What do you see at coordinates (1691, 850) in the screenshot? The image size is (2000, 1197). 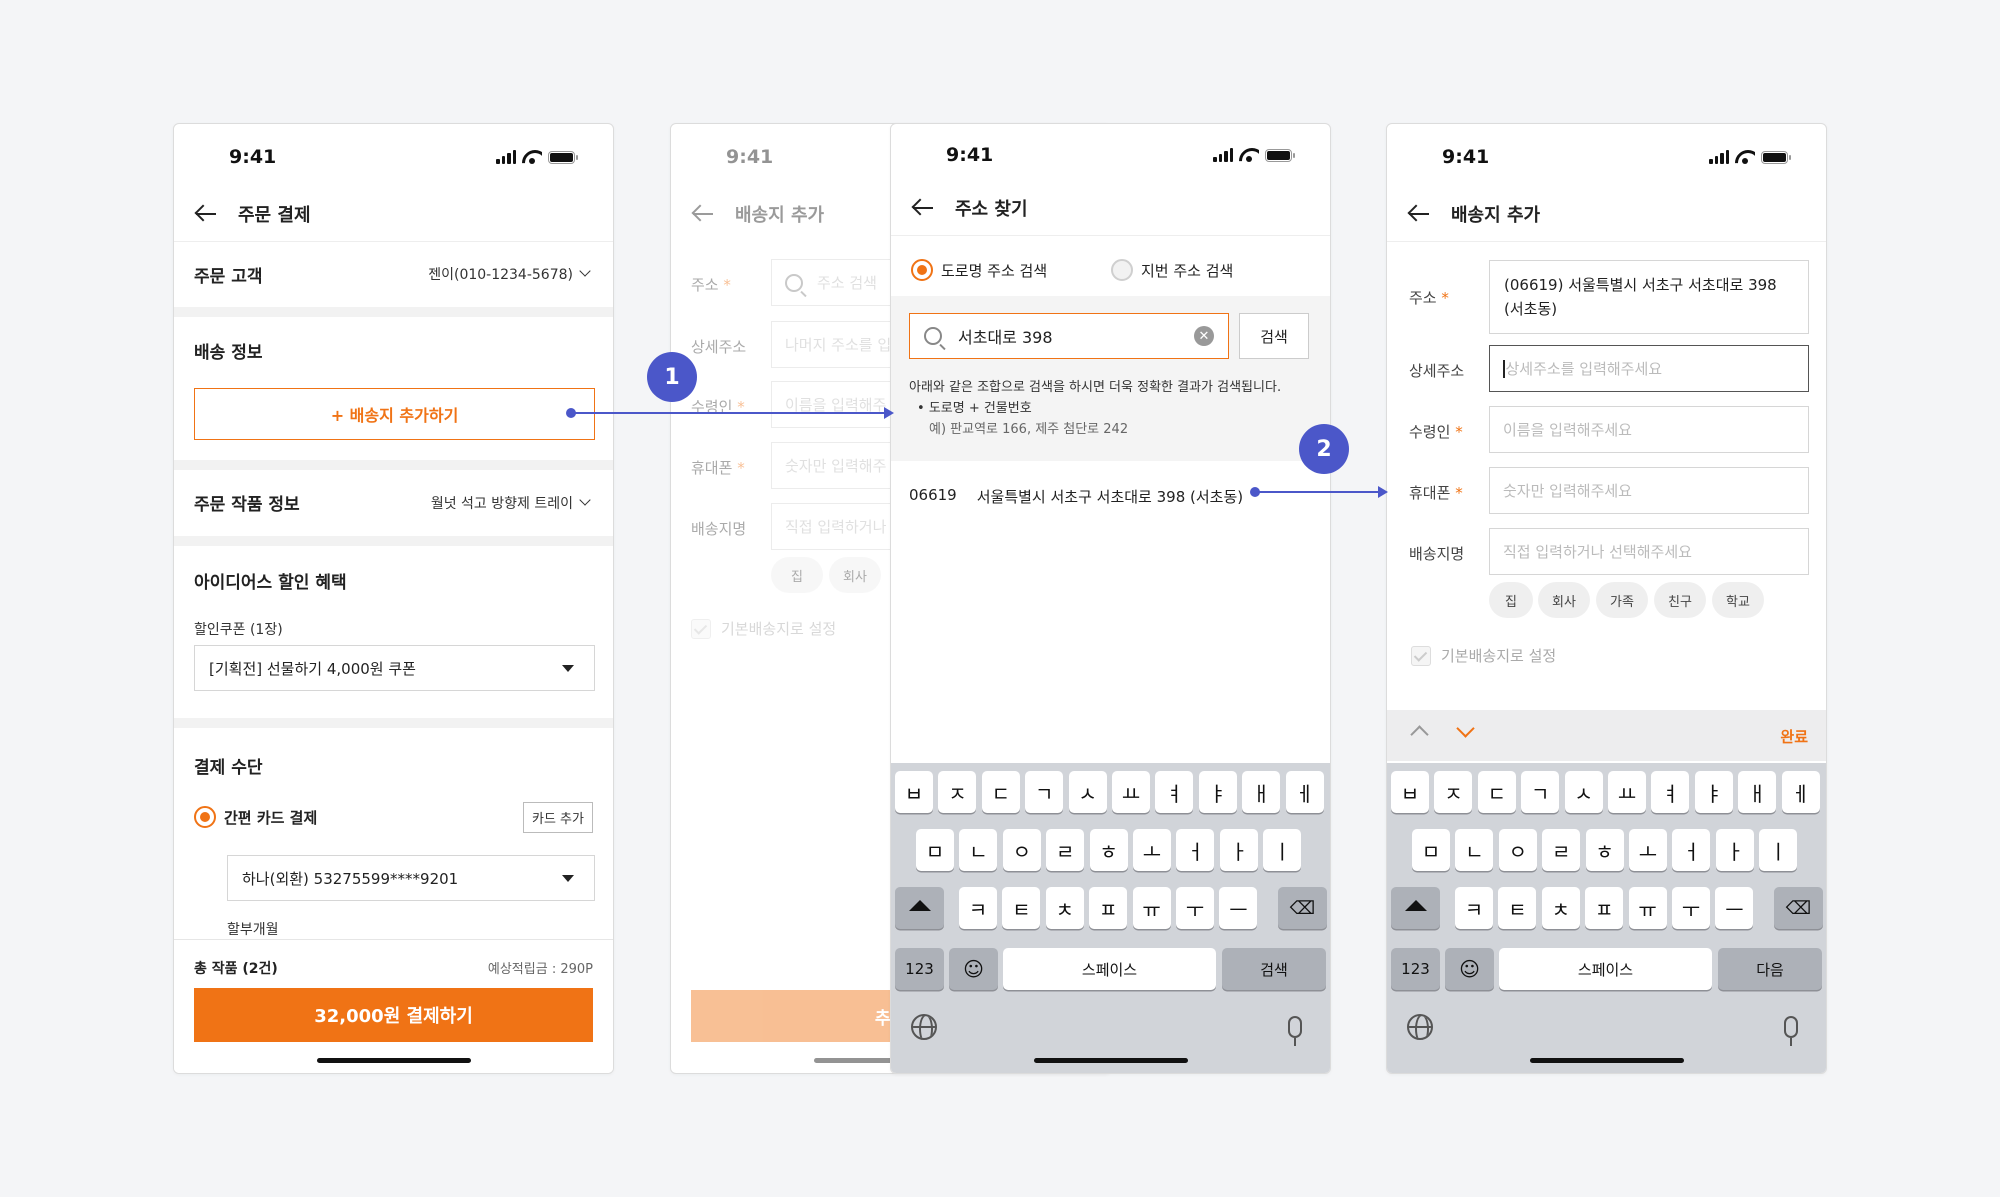 I see `key-letter: ㅓ` at bounding box center [1691, 850].